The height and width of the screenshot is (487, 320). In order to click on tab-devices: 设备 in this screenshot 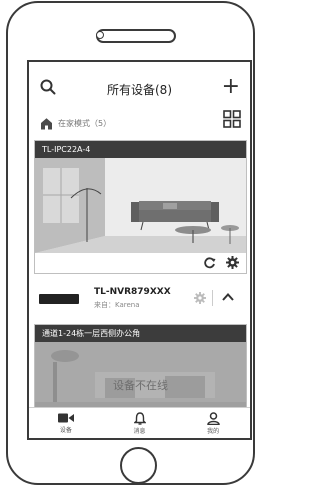, I will do `click(66, 423)`.